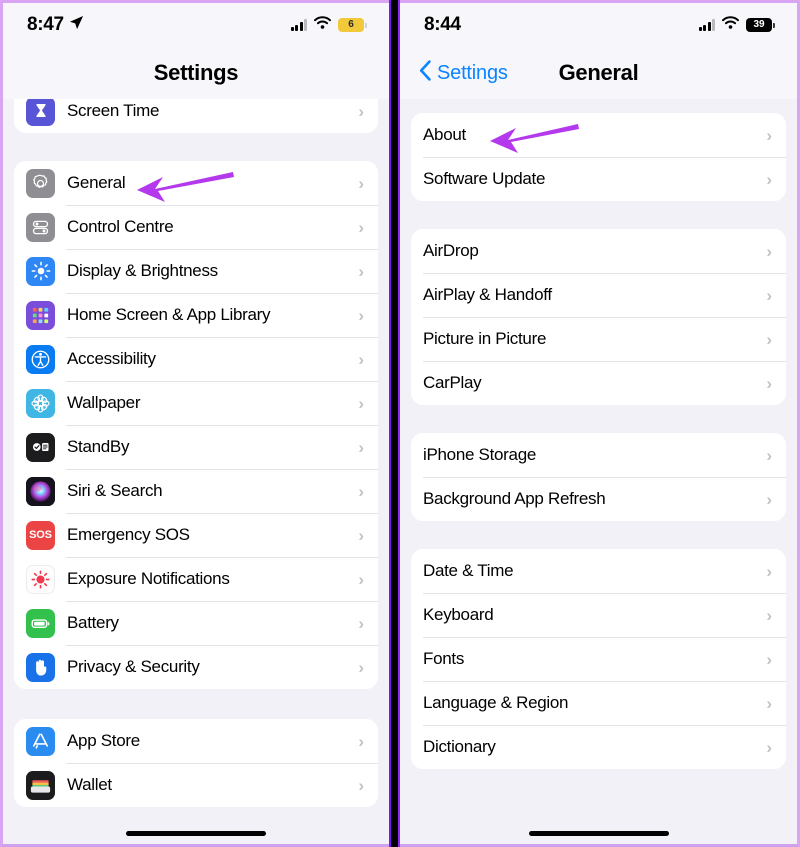 The image size is (800, 847). I want to click on sidebar-item-wallet: Wallet ›, so click(196, 785).